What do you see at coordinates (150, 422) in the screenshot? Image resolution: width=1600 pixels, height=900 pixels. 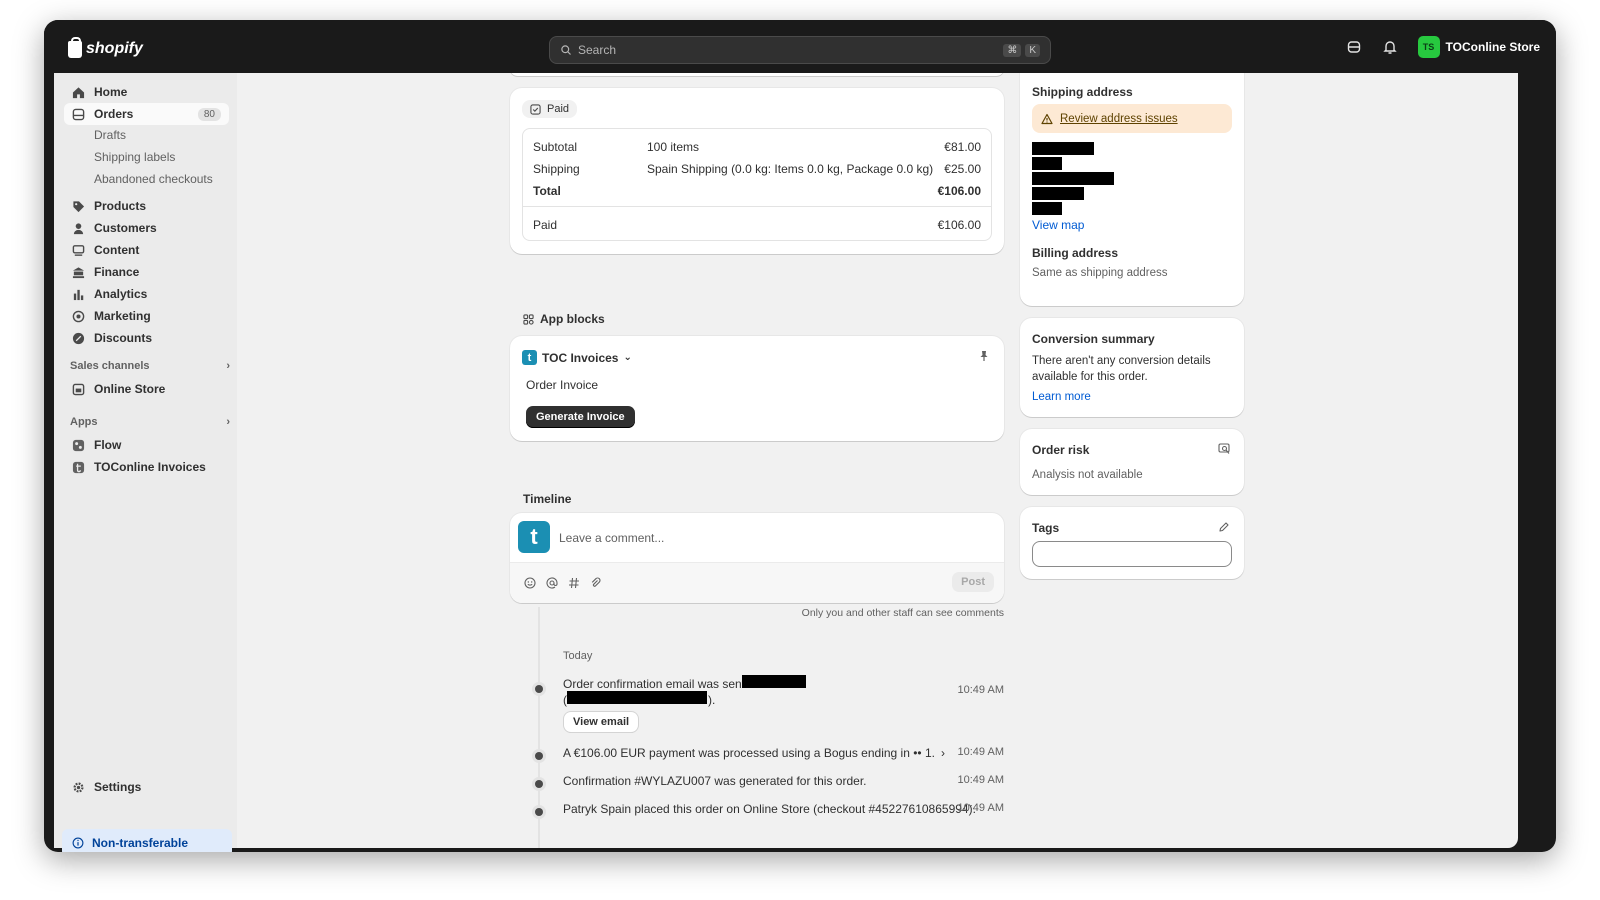 I see `apps-header: Apps ›` at bounding box center [150, 422].